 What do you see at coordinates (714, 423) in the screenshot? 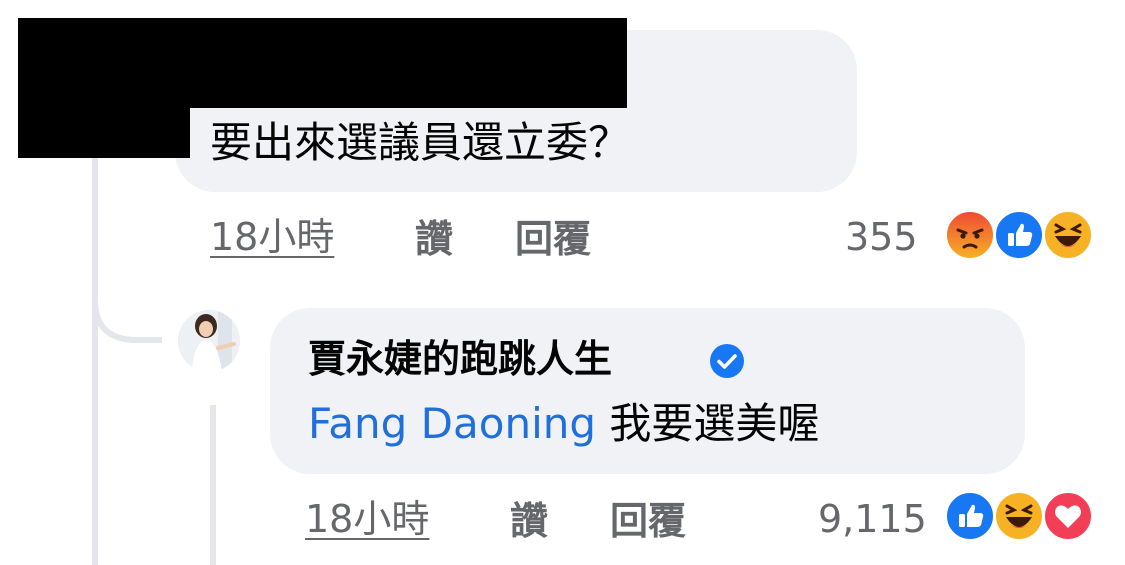
I see `reply-message: 我要選美喔` at bounding box center [714, 423].